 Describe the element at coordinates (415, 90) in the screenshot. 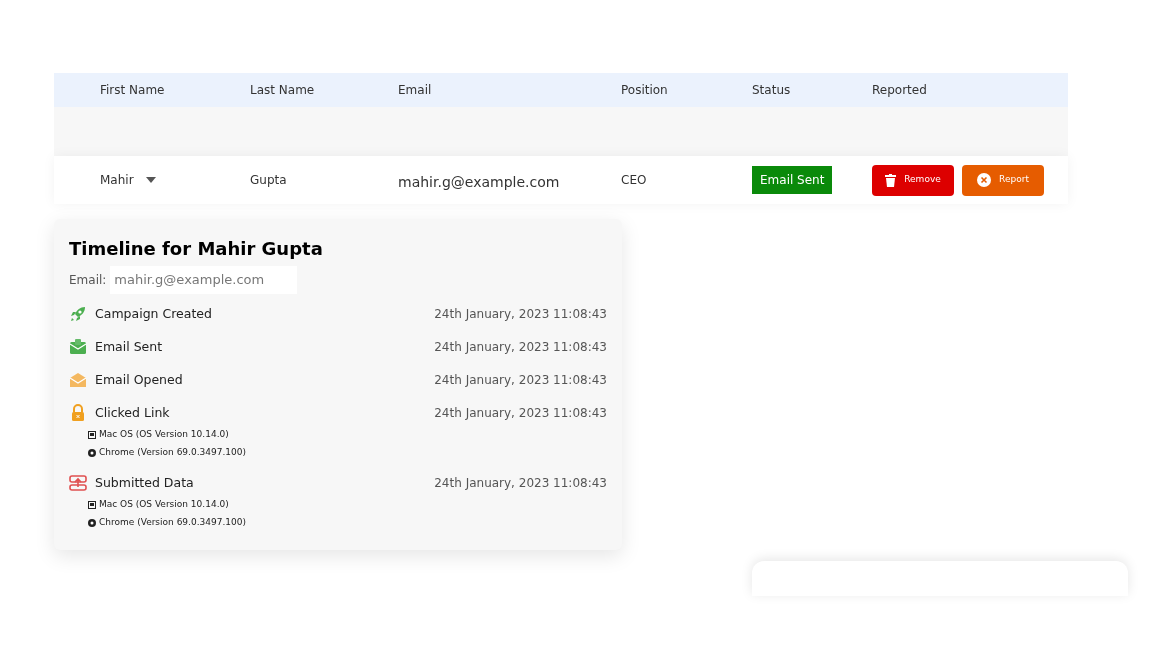

I see `column-header: Email` at that location.